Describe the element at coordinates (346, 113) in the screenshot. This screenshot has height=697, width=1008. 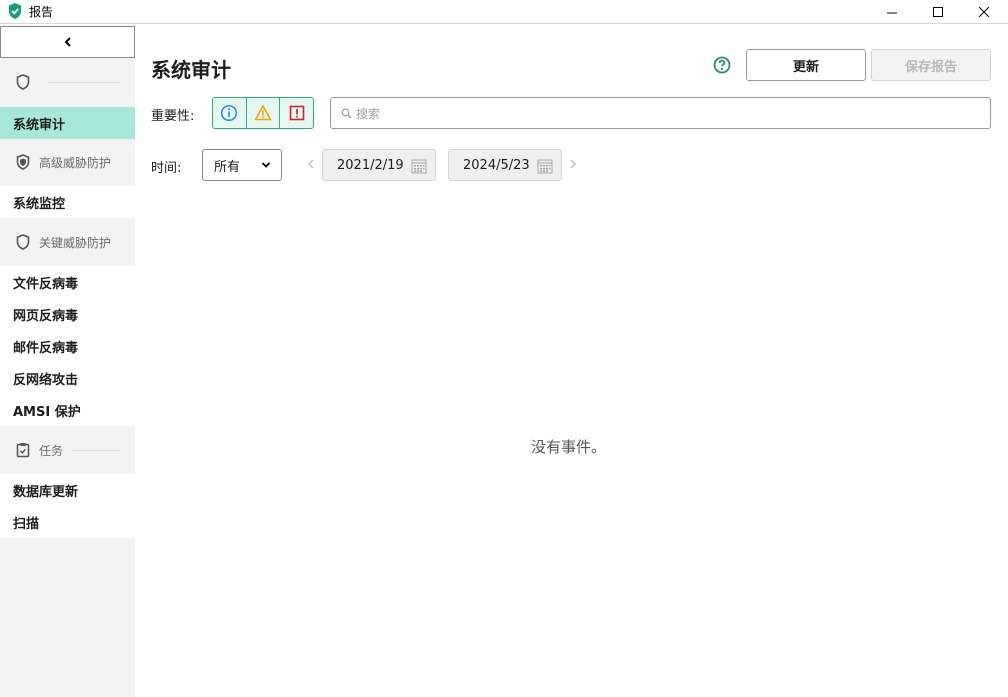
I see `search-icon` at that location.